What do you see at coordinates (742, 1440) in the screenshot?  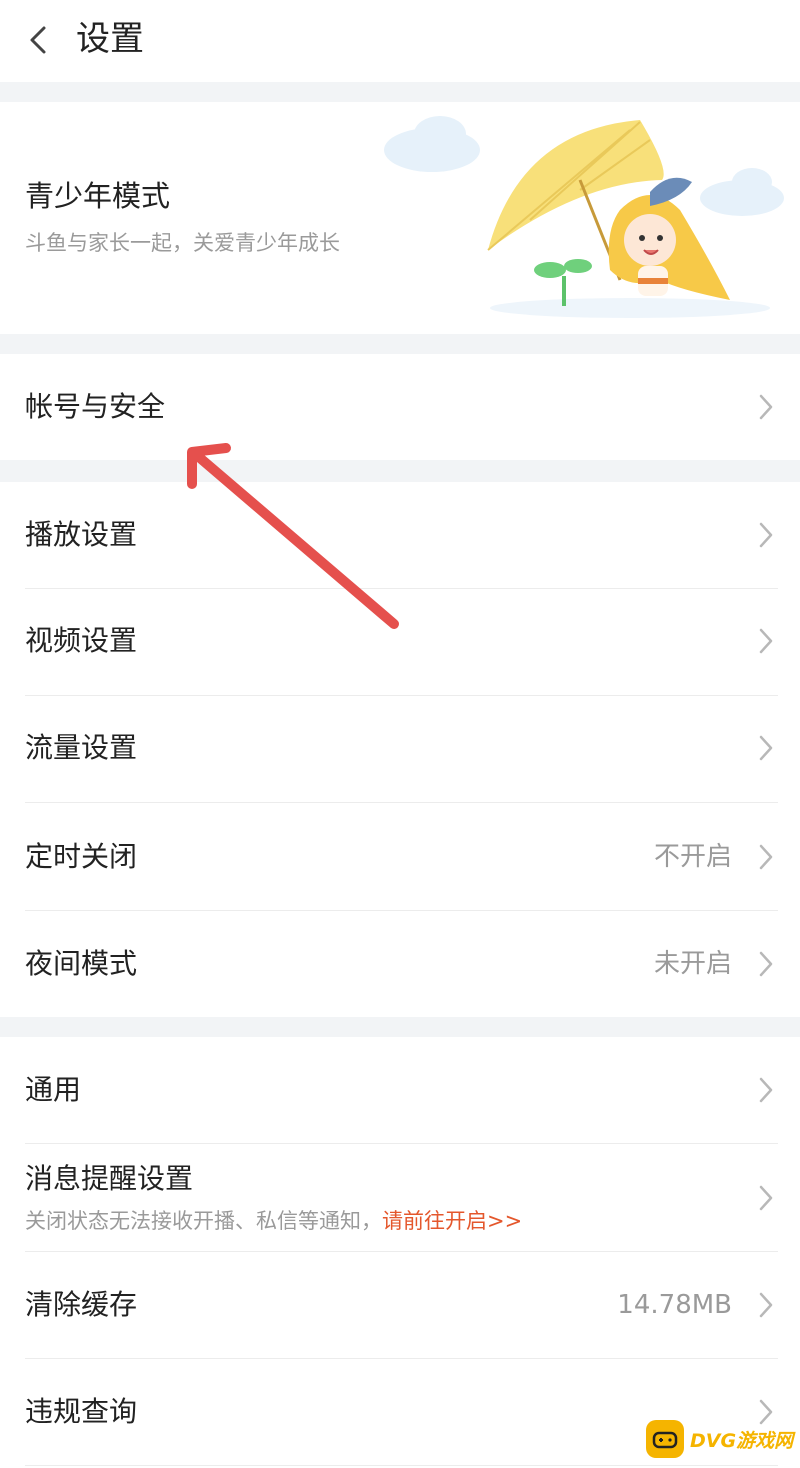 I see `watermark-text: DVG游戏网` at bounding box center [742, 1440].